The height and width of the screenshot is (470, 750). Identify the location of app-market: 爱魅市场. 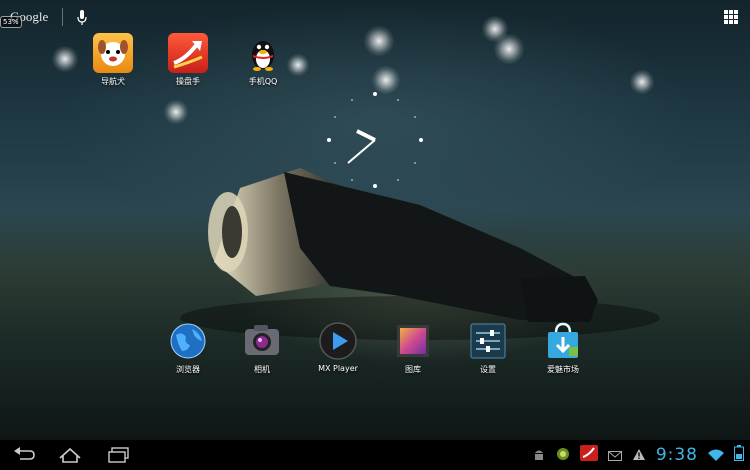
(563, 348).